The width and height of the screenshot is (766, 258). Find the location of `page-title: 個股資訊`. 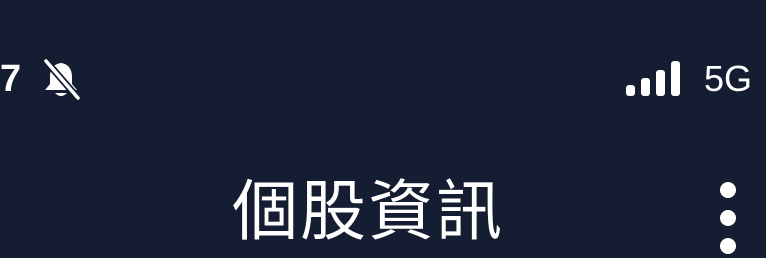

page-title: 個股資訊 is located at coordinates (368, 211).